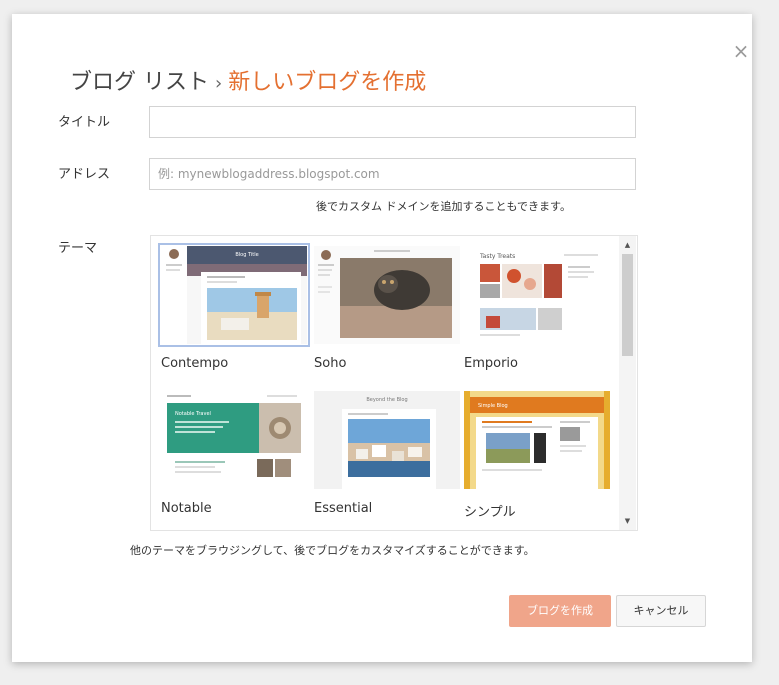 The width and height of the screenshot is (779, 685). Describe the element at coordinates (84, 122) in the screenshot. I see `title-label: タイトル` at that location.